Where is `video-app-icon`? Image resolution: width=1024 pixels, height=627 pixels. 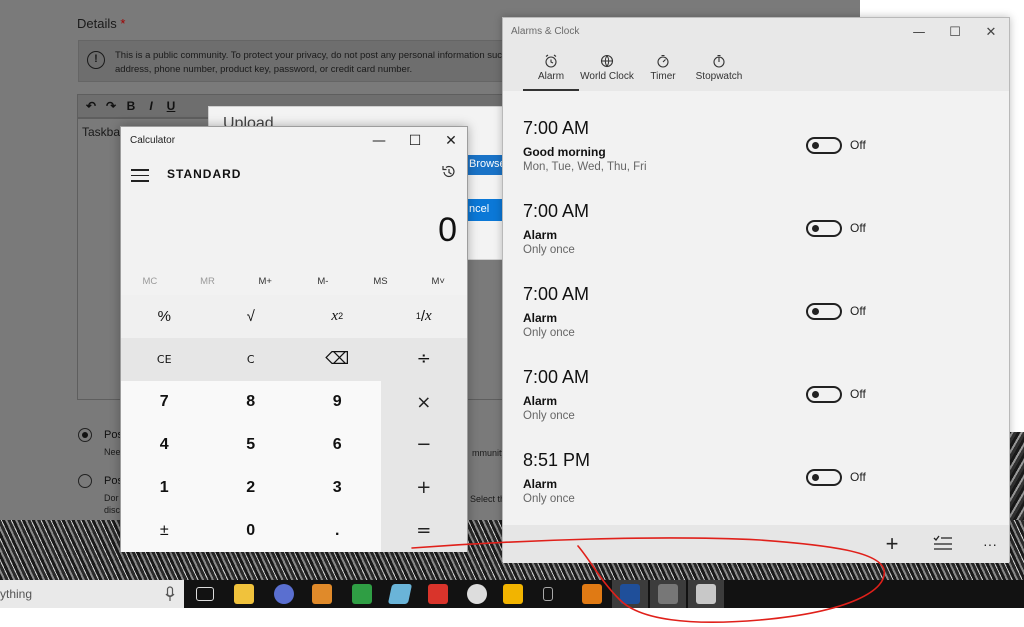 video-app-icon is located at coordinates (362, 594).